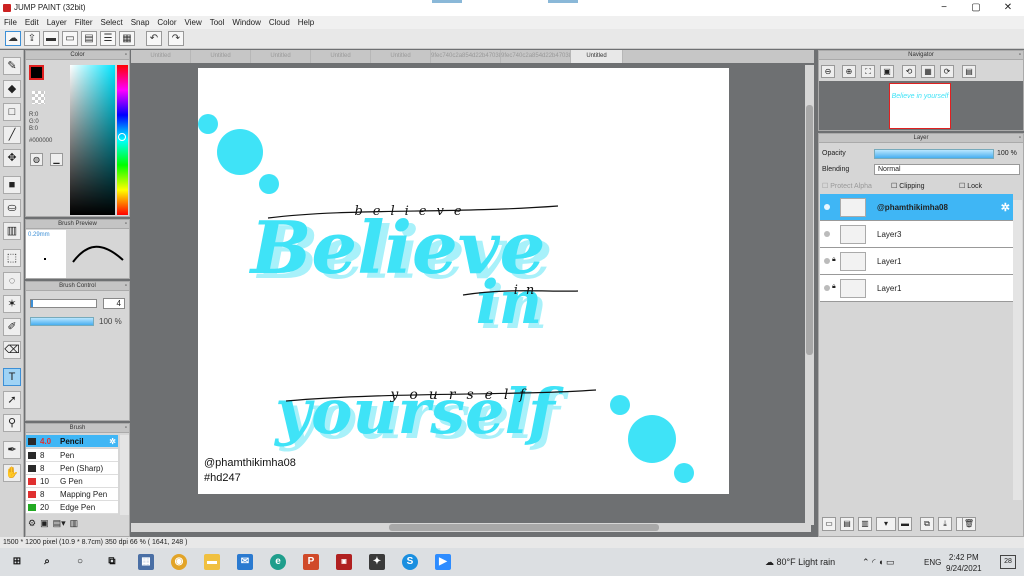  I want to click on clock: 2:42 PM 9/24/2021, so click(964, 563).